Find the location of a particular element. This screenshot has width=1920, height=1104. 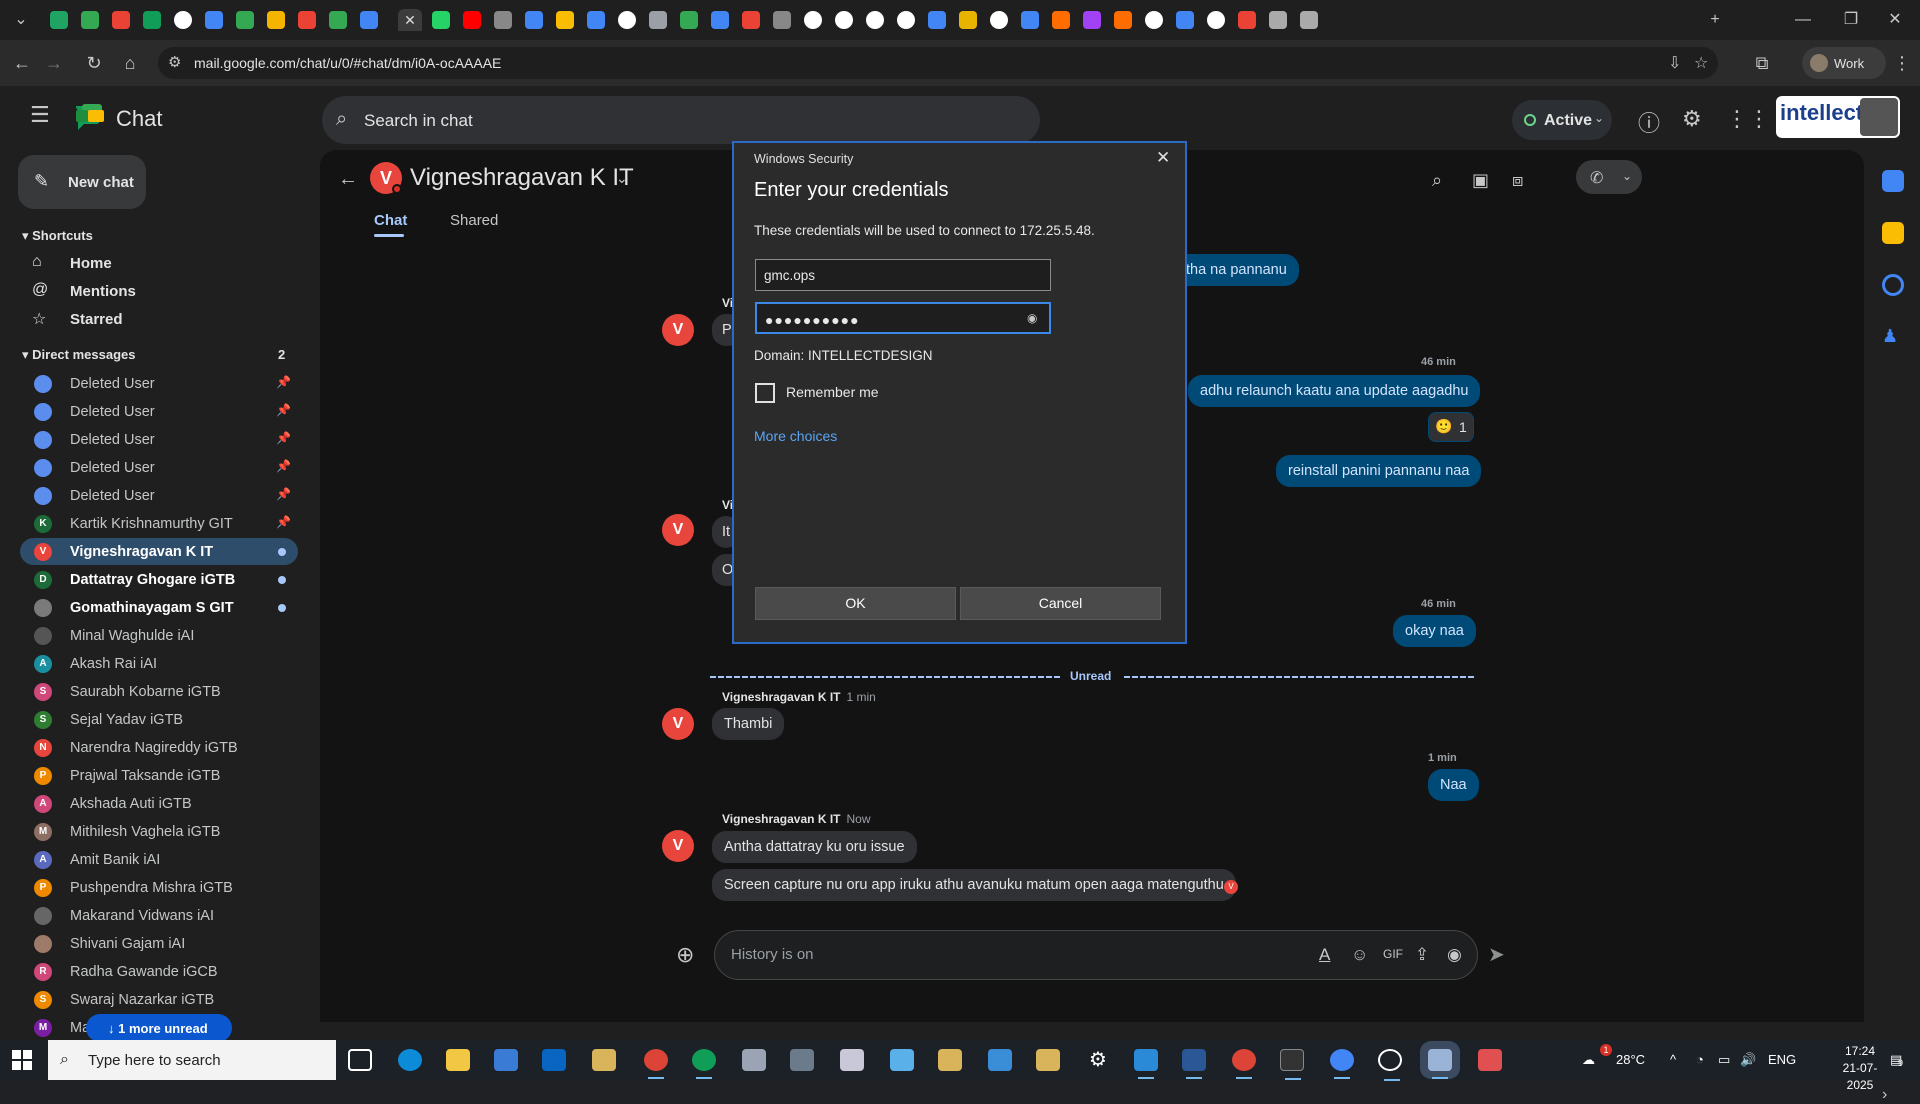

forward-icon: → is located at coordinates (54, 63).